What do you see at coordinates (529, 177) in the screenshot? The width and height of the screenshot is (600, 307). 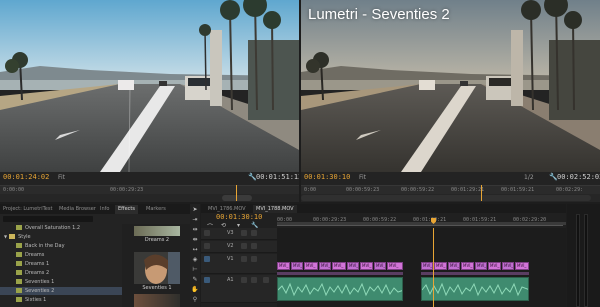 I see `program-resolution-select: 1/2` at bounding box center [529, 177].